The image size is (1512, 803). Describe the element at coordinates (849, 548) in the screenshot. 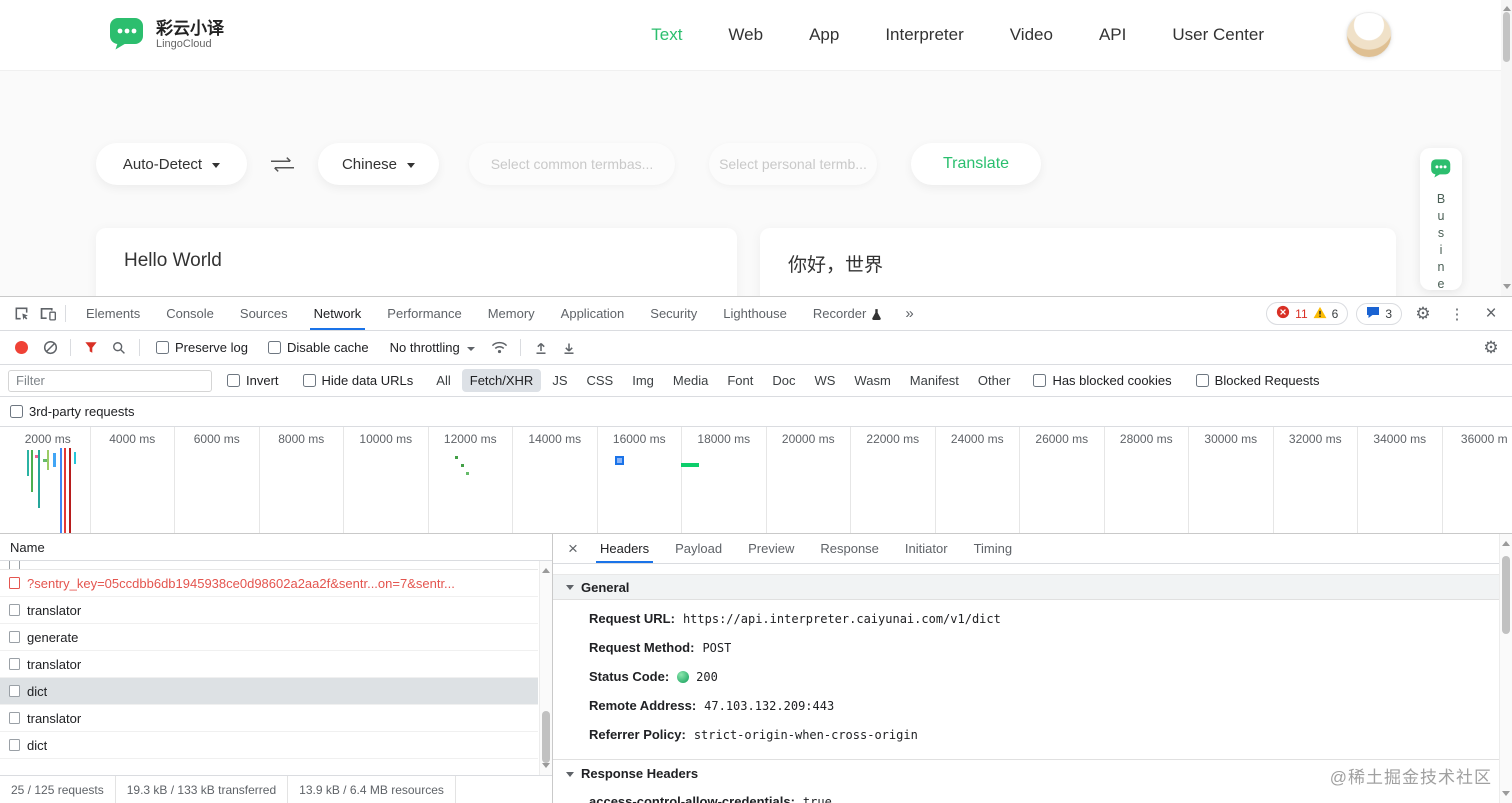

I see `details-tab: Response` at that location.